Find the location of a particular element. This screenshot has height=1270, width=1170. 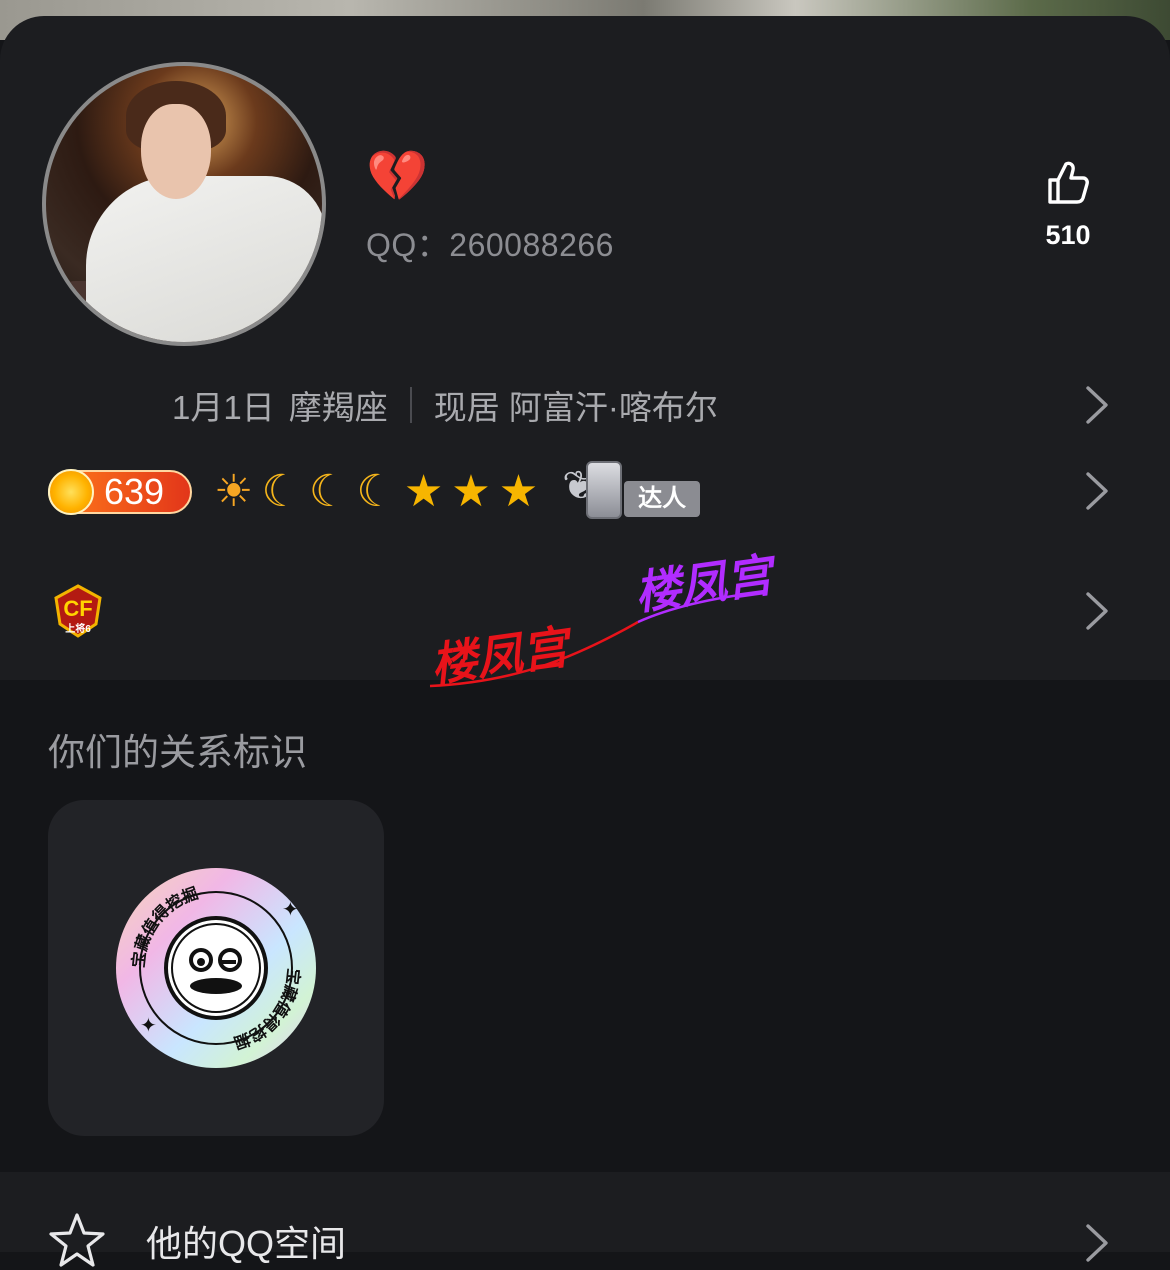

cf-rank-badge-icon: CF 上将6 is located at coordinates (78, 611).